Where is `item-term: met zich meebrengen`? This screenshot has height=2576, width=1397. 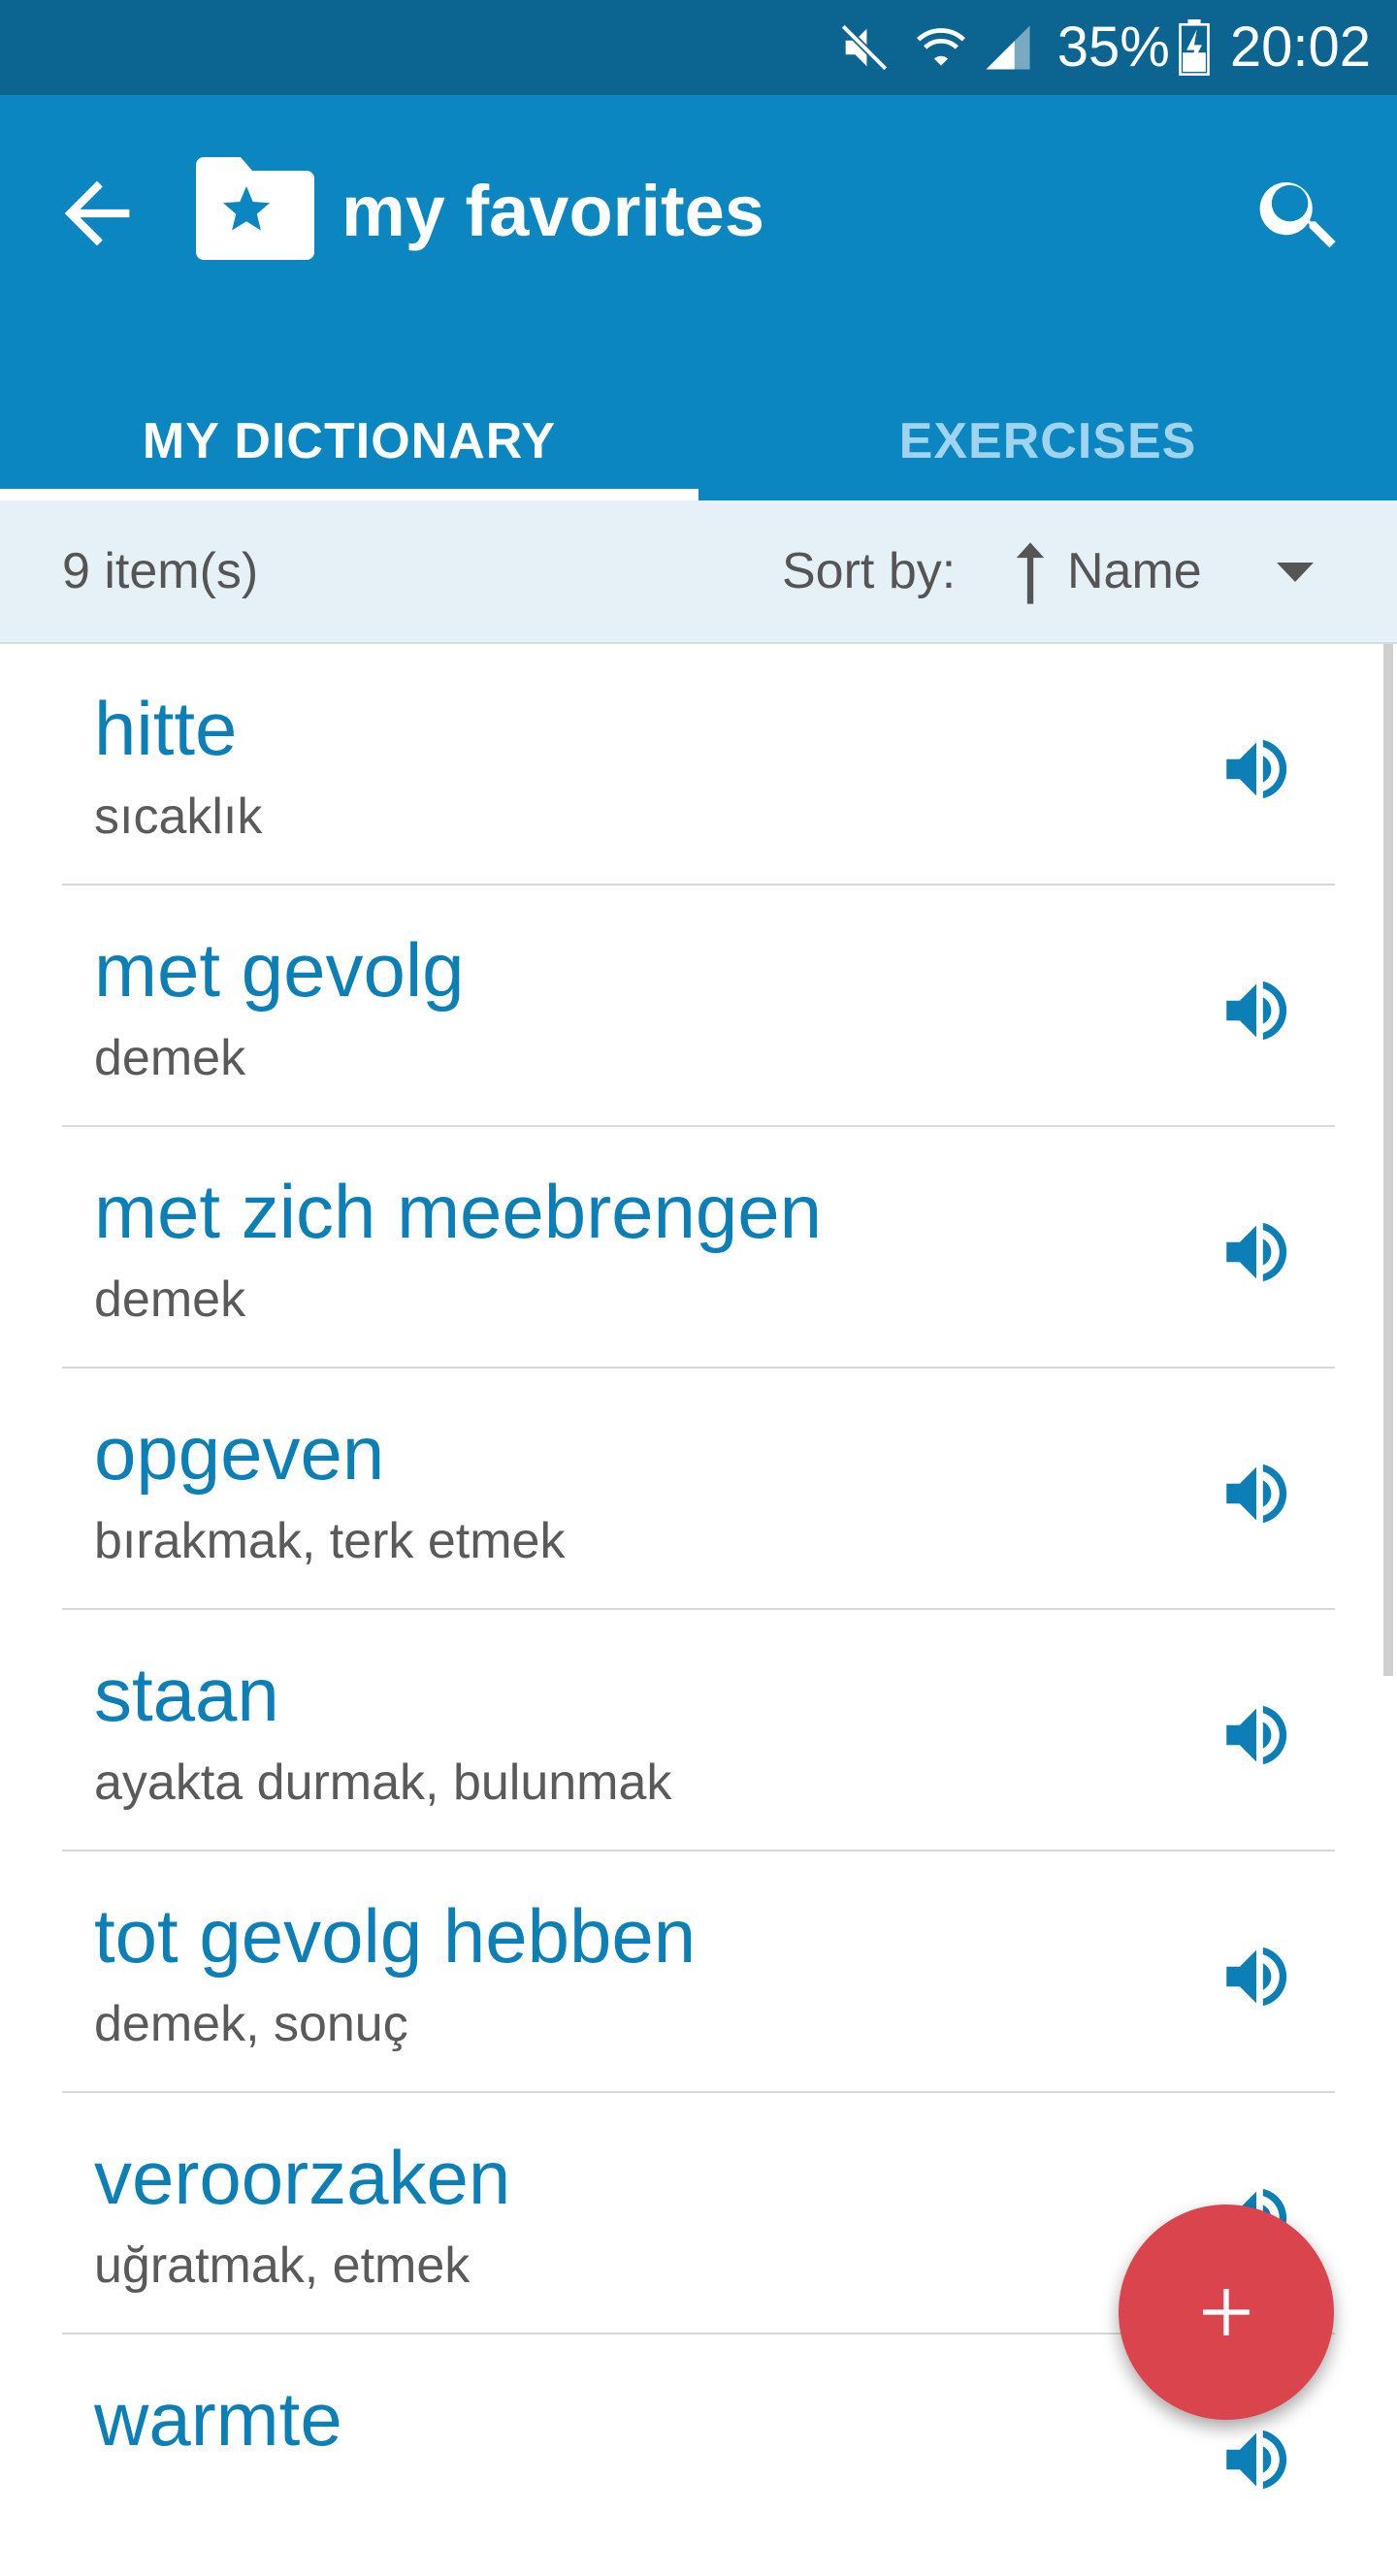 item-term: met zich meebrengen is located at coordinates (458, 1211).